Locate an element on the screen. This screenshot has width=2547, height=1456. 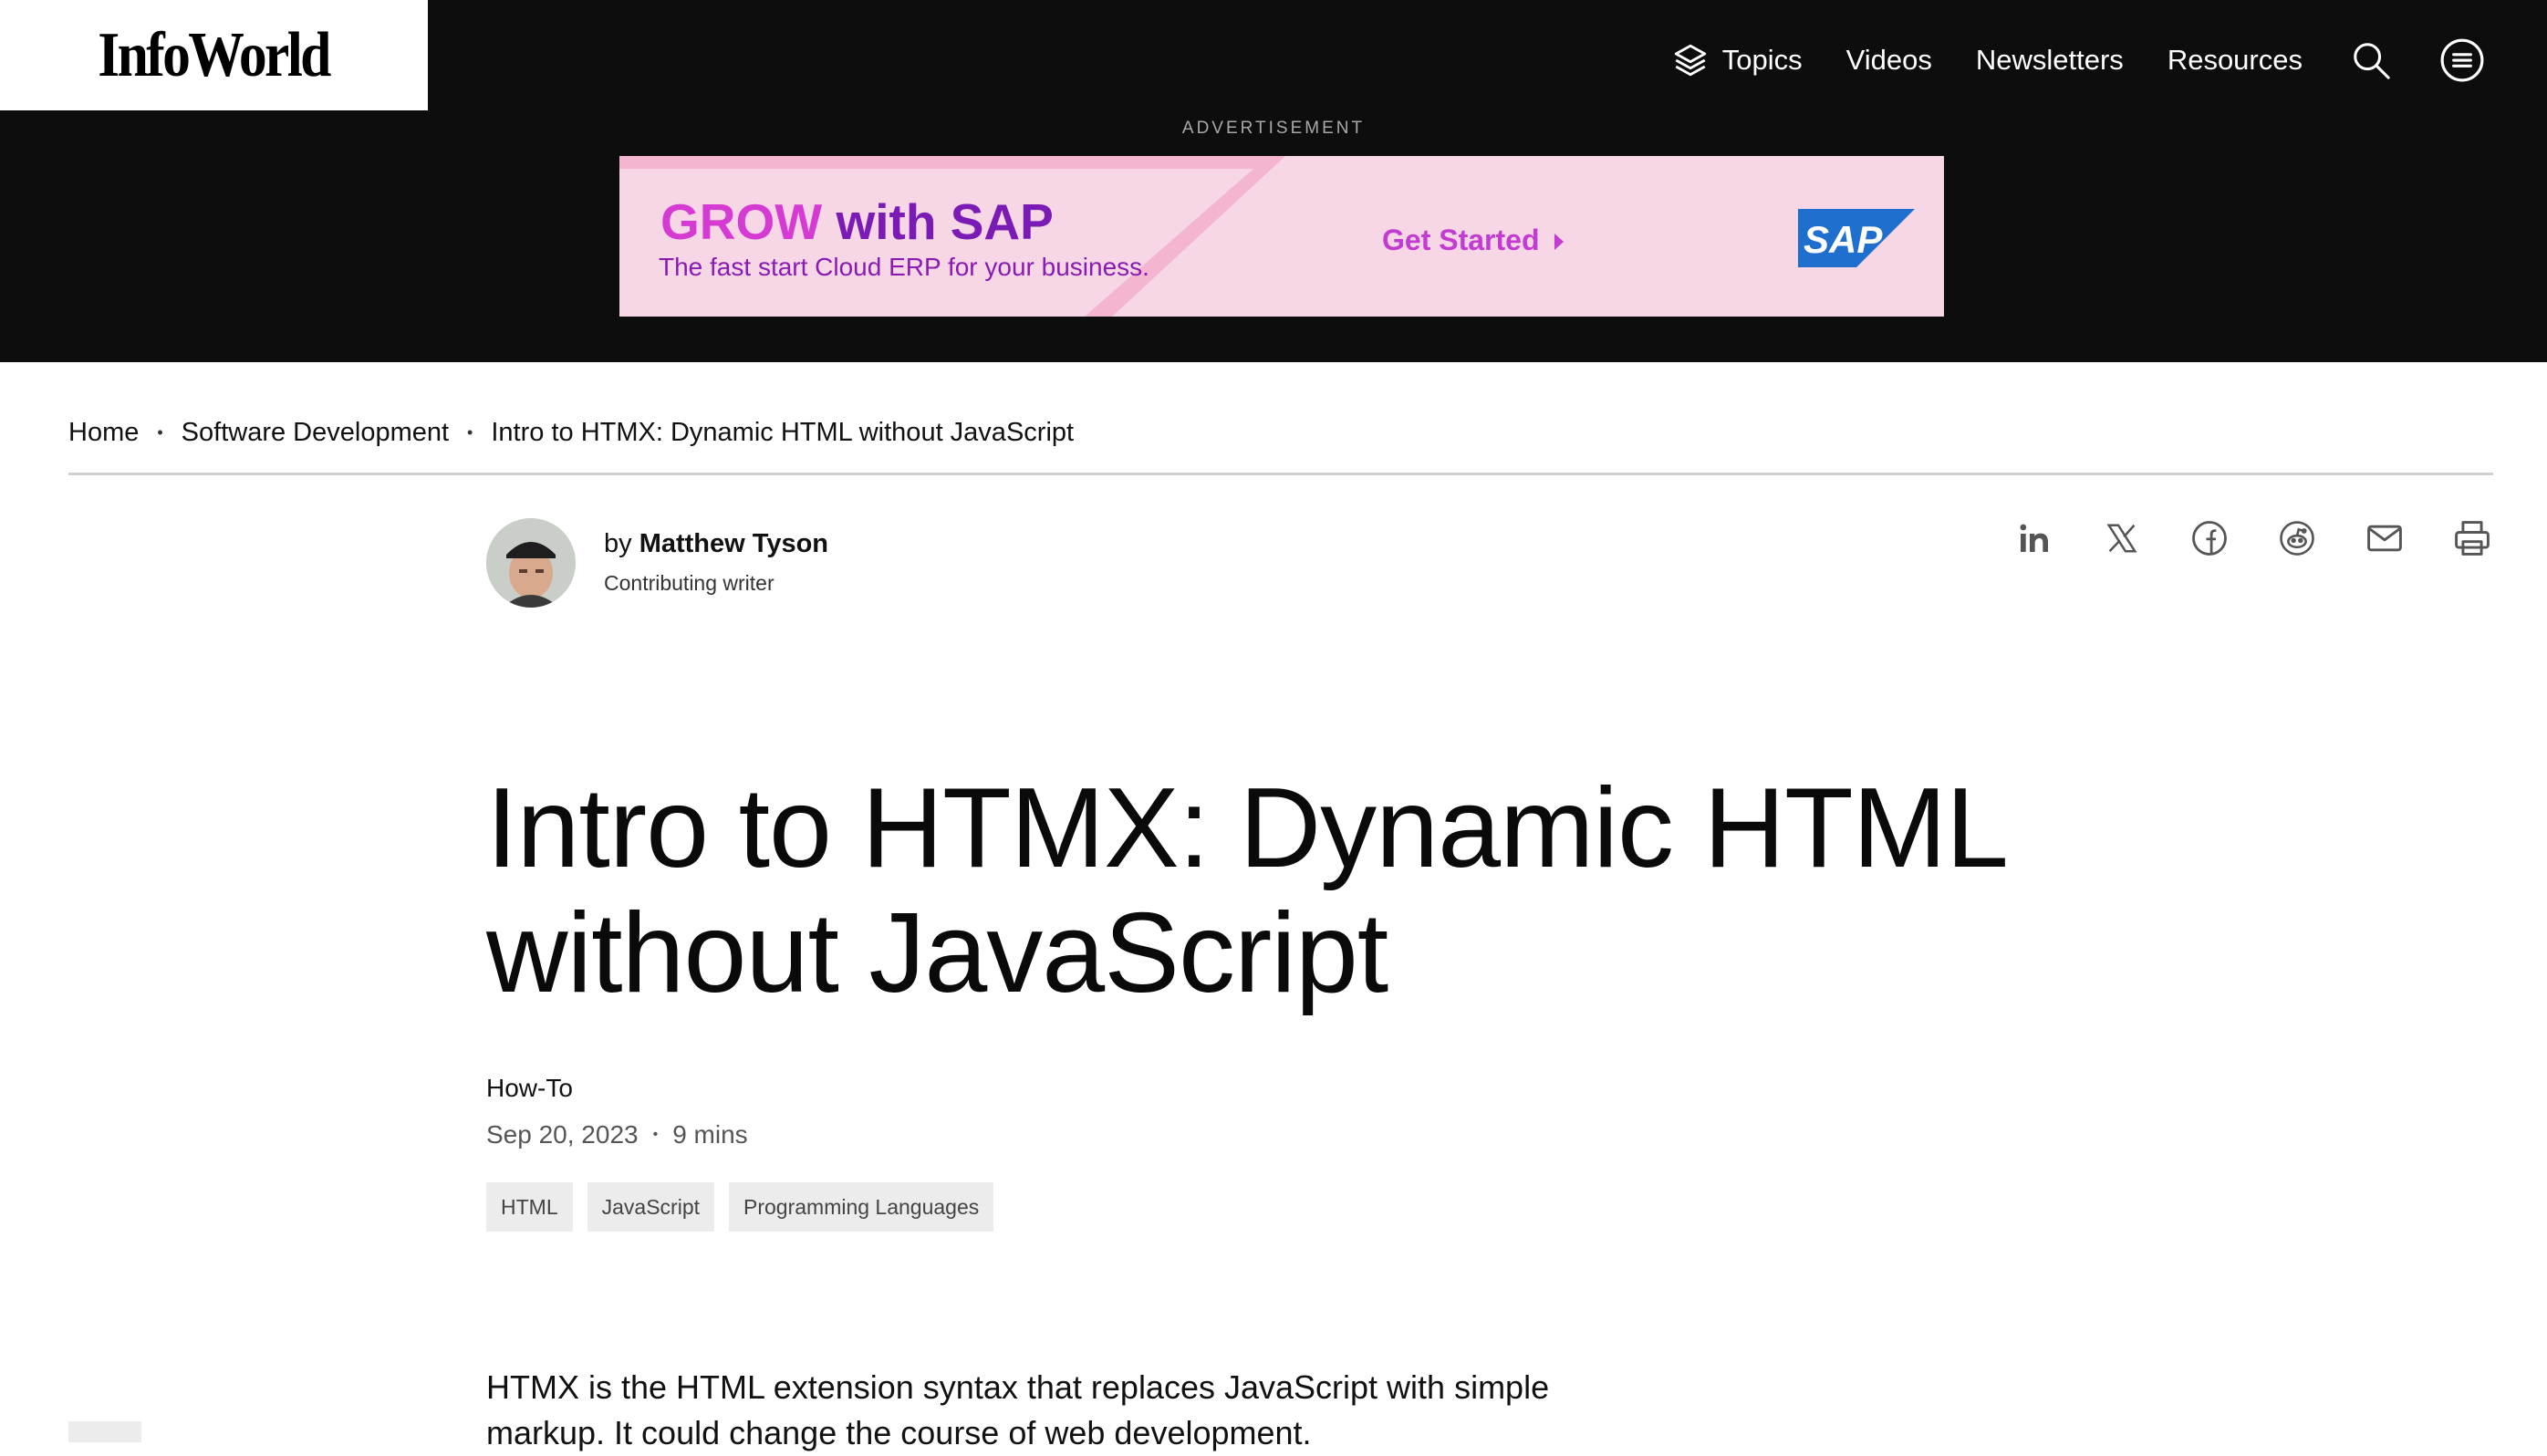
publish-date: Sep 20, 2023 is located at coordinates (563, 1134).